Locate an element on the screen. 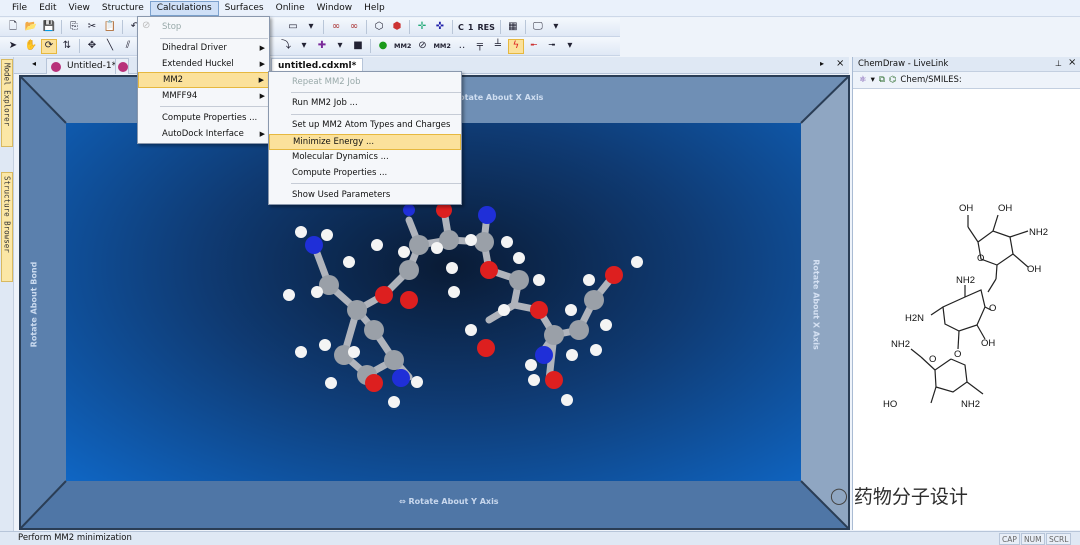 The width and height of the screenshot is (1080, 545). menu-mmff94: MMFF94 ▶ is located at coordinates (203, 96).